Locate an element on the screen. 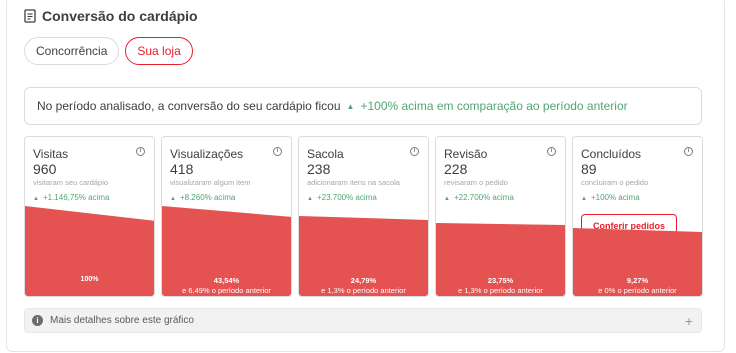 This screenshot has height=353, width=736. card-comparison-text: e 6,49% o período anterior is located at coordinates (226, 290).